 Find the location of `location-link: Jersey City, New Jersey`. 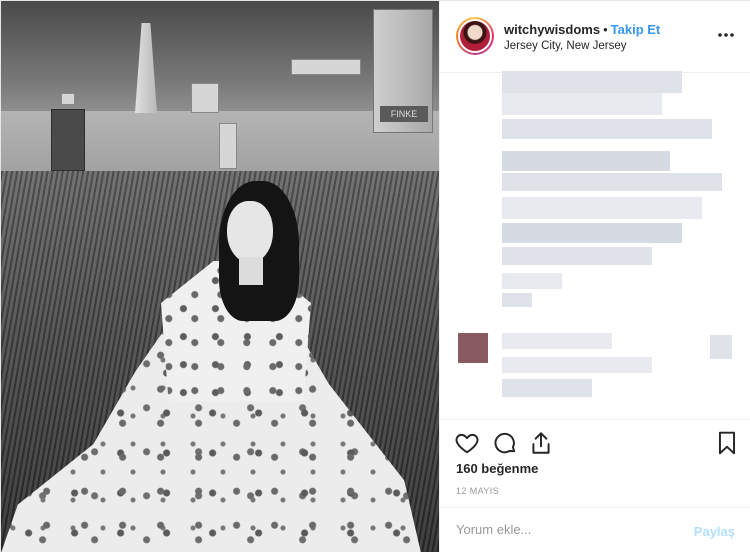

location-link: Jersey City, New Jersey is located at coordinates (565, 46).